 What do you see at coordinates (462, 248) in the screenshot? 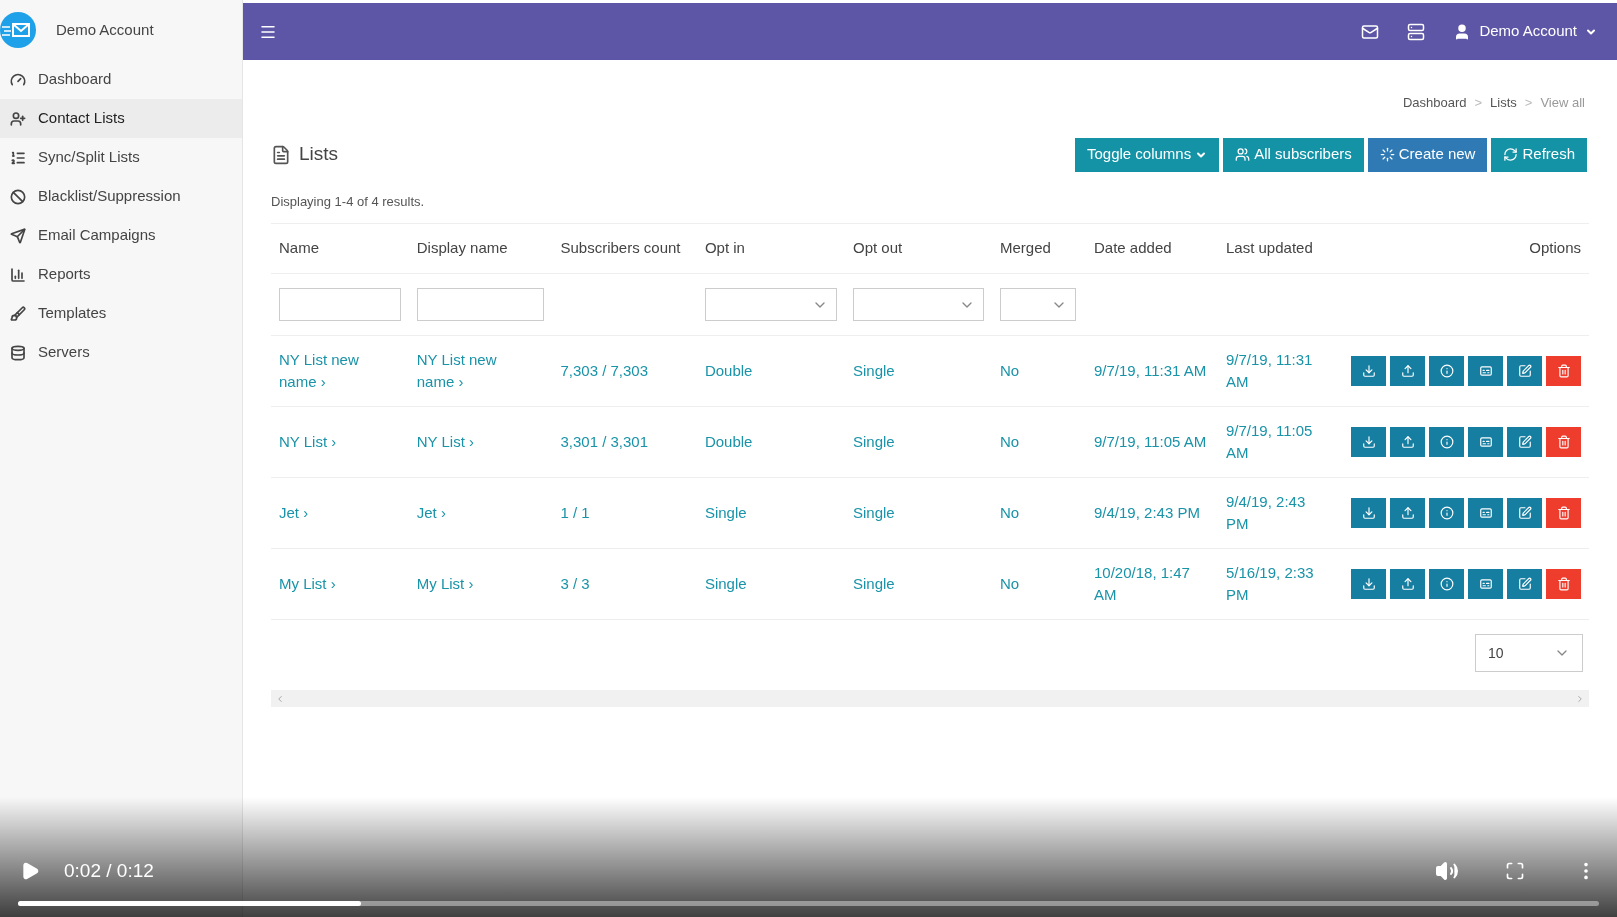
I see `column-header: Display name` at bounding box center [462, 248].